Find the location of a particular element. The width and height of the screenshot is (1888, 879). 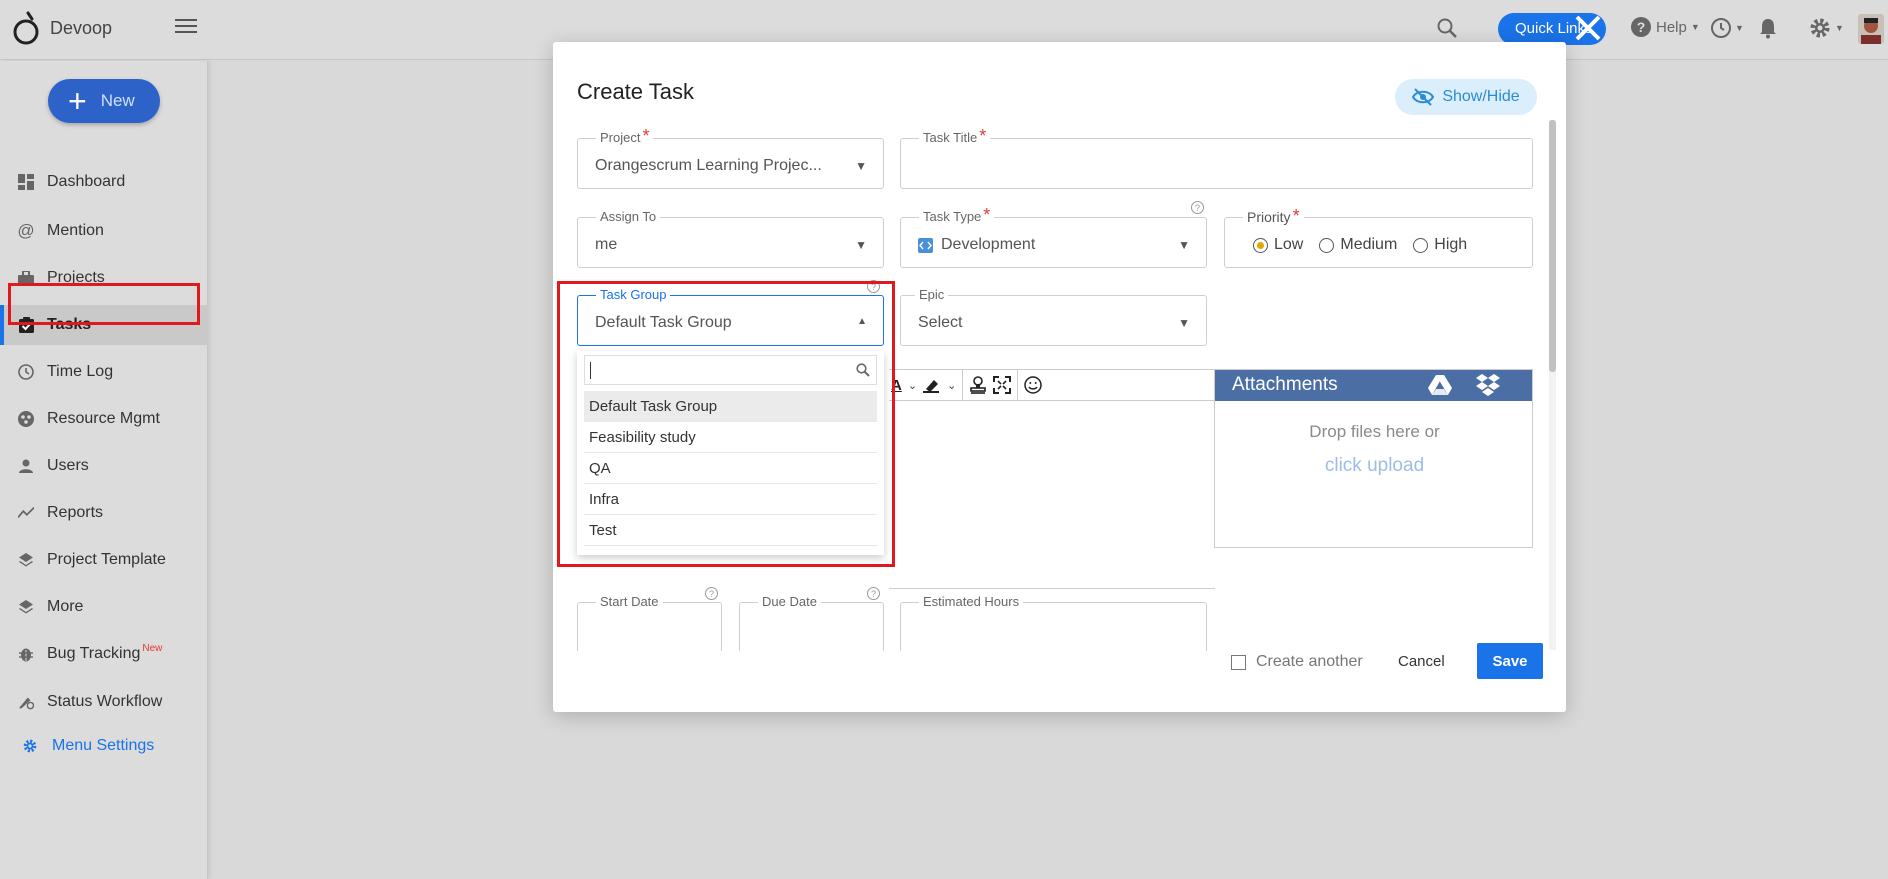

plus-icon: + is located at coordinates (77, 101).